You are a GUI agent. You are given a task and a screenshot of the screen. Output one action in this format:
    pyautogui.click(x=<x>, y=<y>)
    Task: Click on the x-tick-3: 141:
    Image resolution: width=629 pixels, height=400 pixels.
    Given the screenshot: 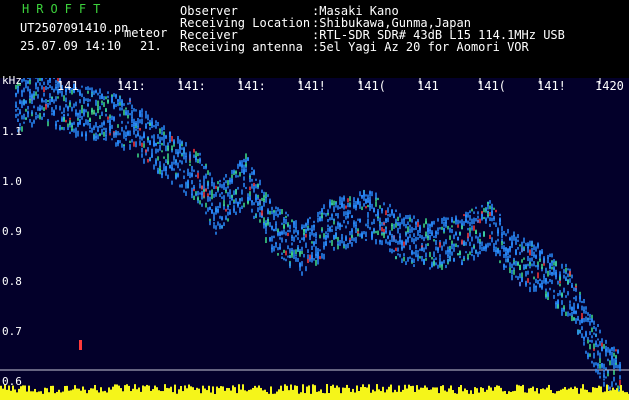 What is the action you would take?
    pyautogui.click(x=251, y=86)
    